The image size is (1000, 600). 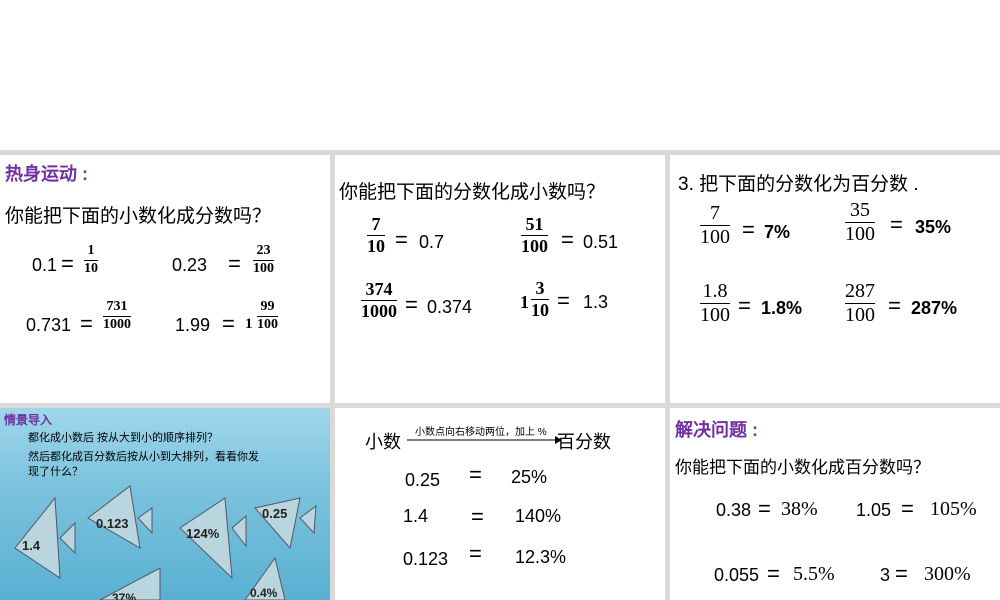 I want to click on fish-label: 37%, so click(x=124, y=595).